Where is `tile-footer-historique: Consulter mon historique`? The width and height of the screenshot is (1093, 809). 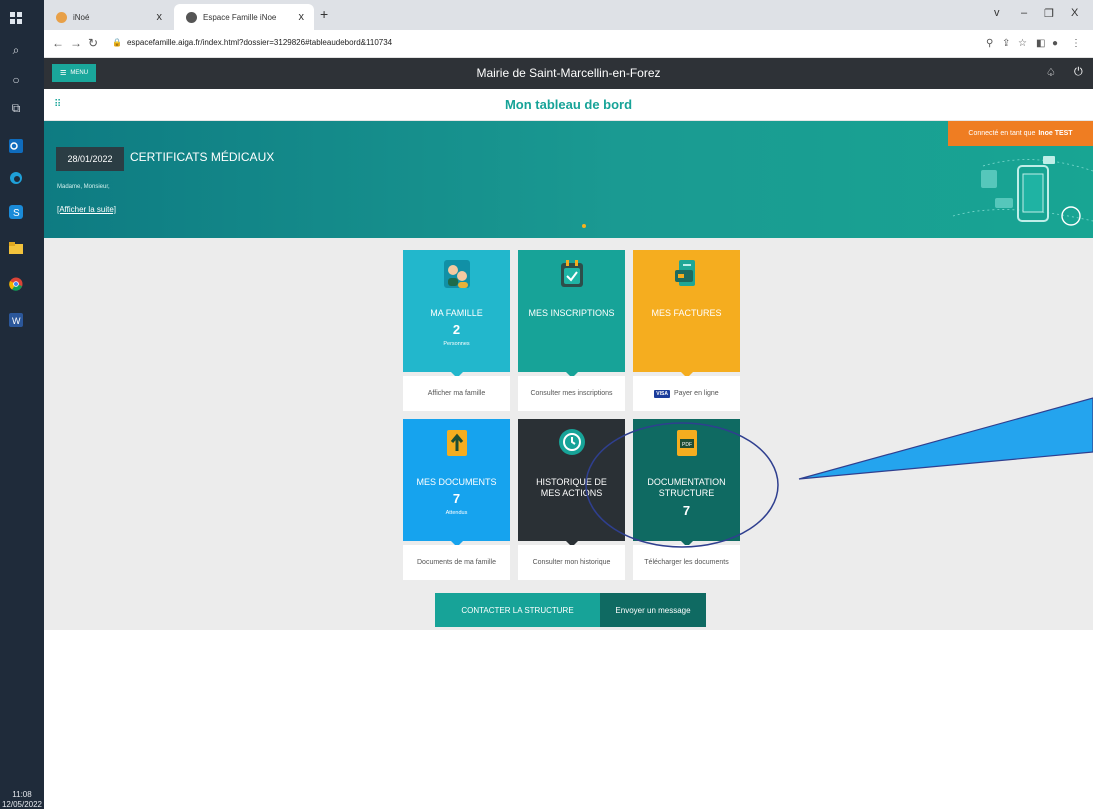 tile-footer-historique: Consulter mon historique is located at coordinates (571, 562).